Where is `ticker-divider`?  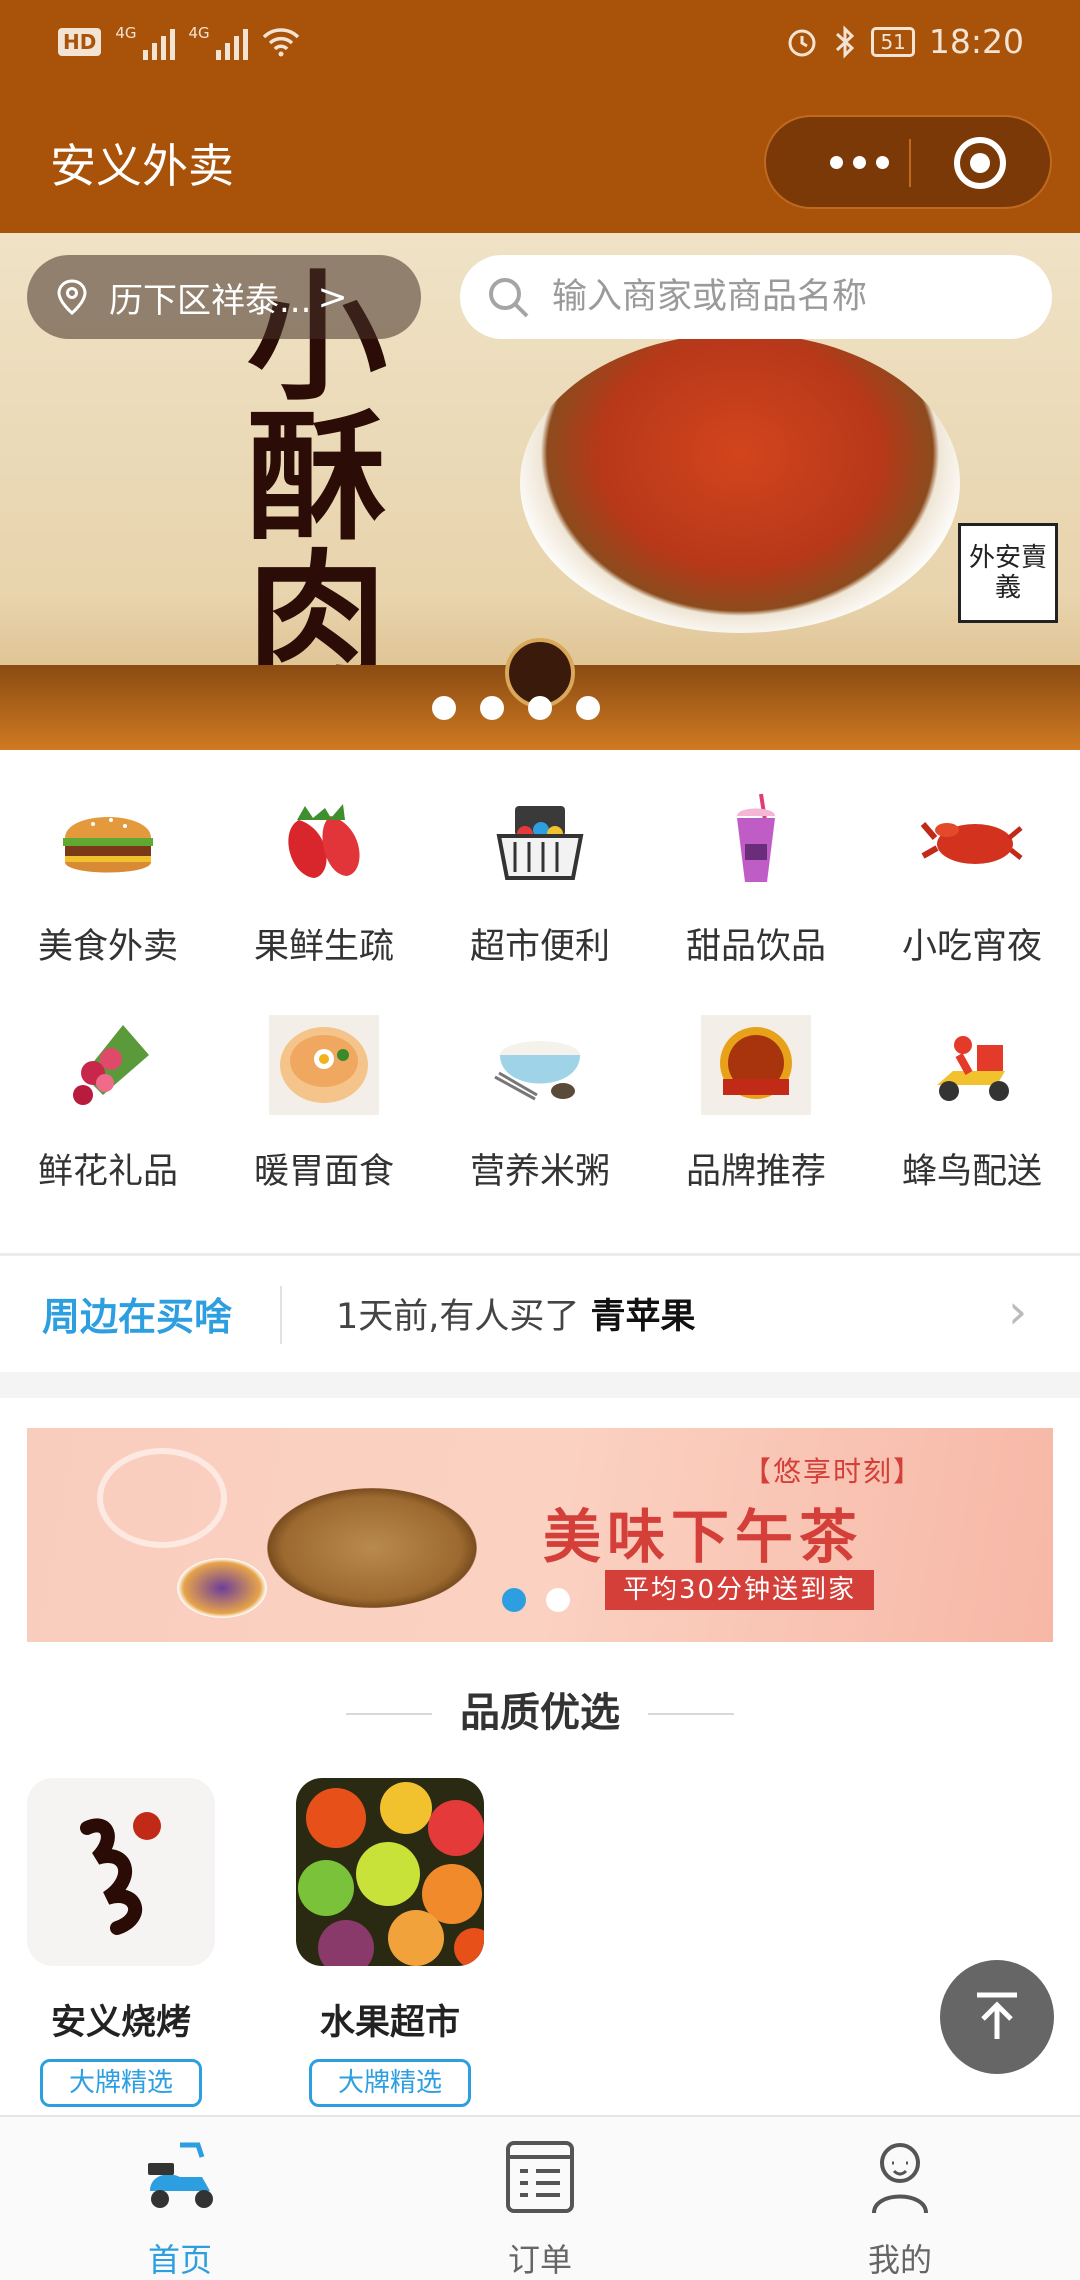
ticker-divider is located at coordinates (281, 1315).